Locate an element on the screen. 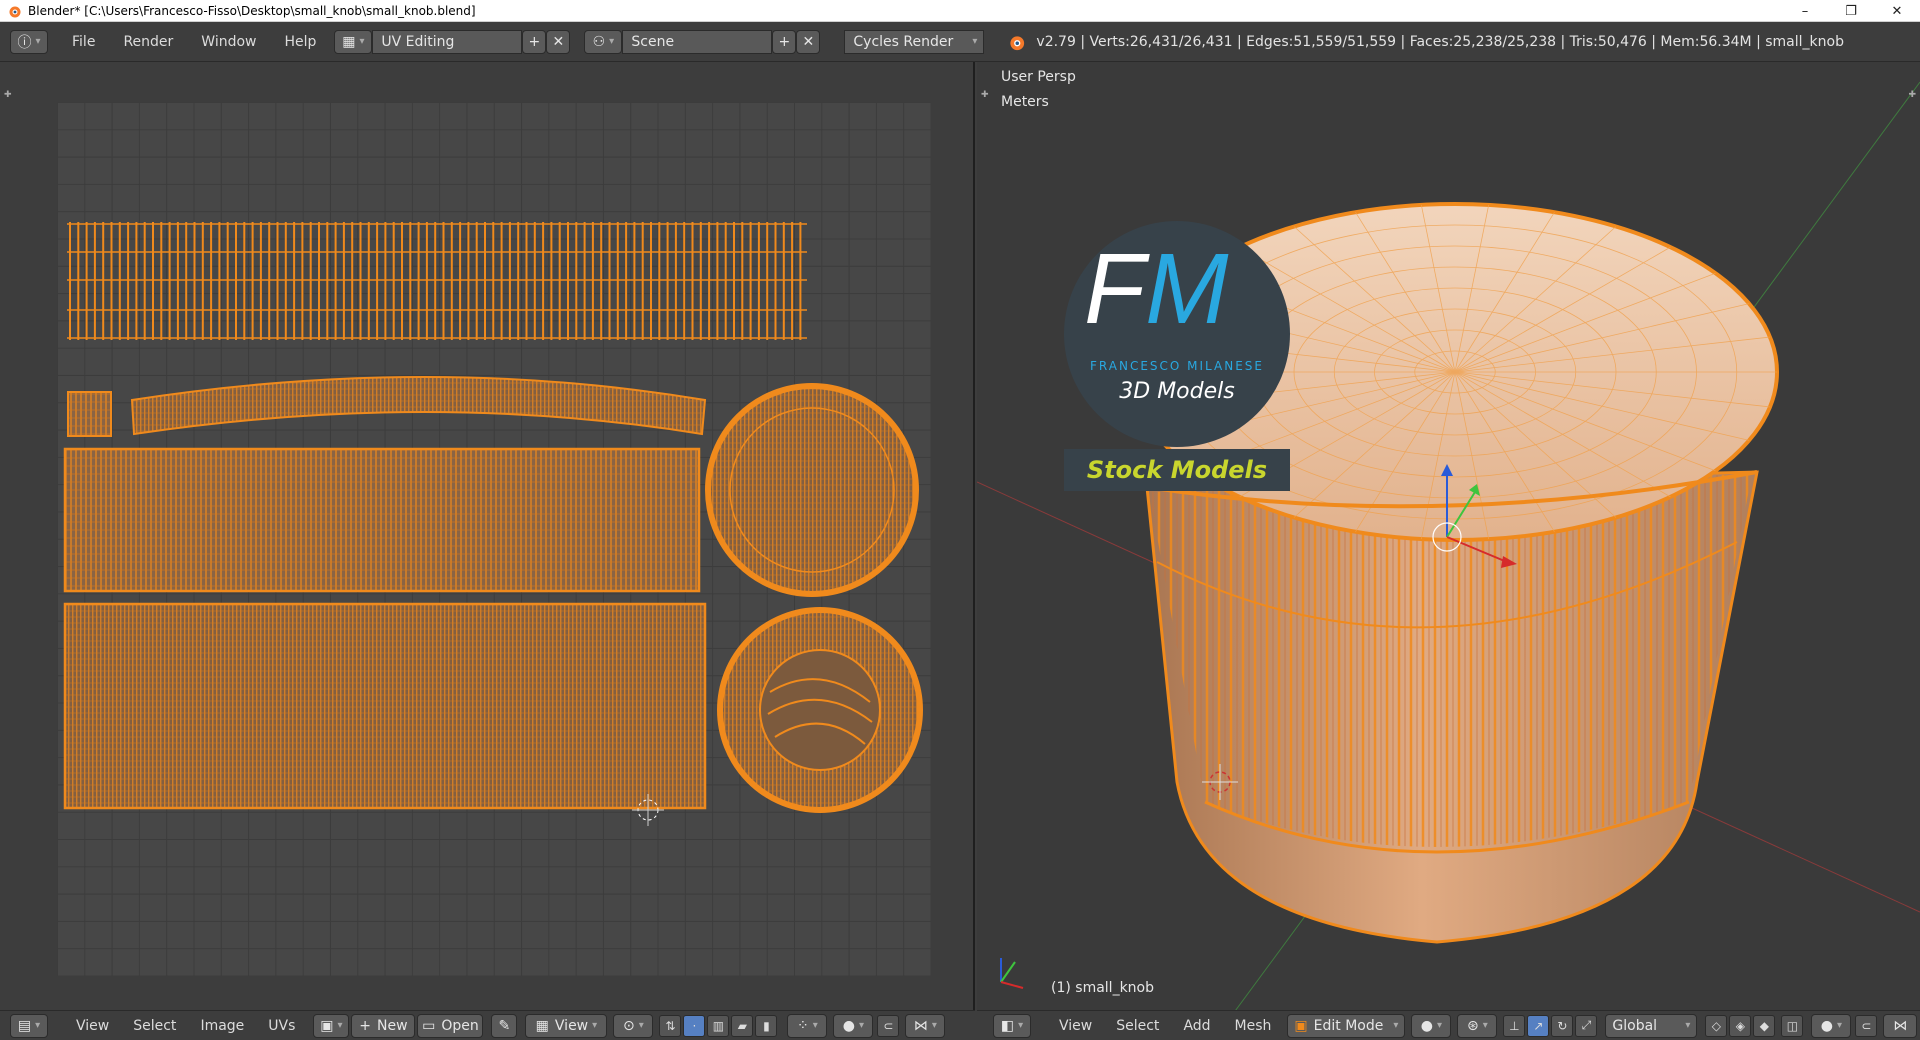  arrow-icon: ↗ is located at coordinates (1538, 1025).